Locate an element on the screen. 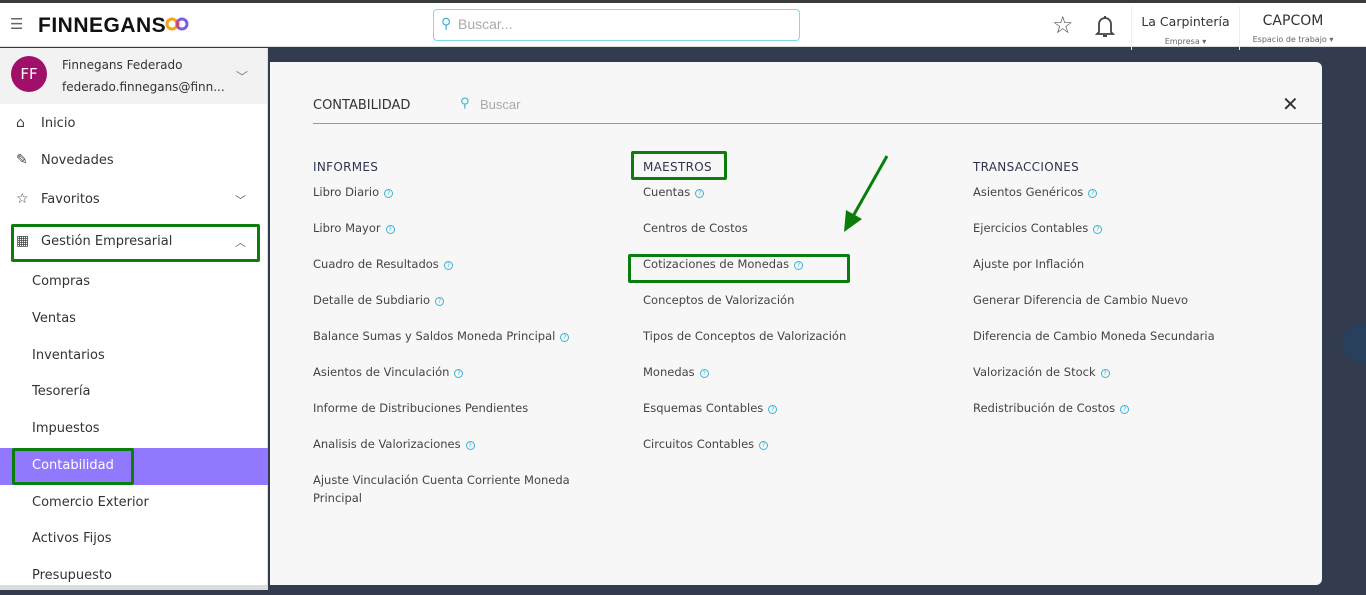 This screenshot has height=595, width=1366. horizontal-scrollbar is located at coordinates (134, 587).